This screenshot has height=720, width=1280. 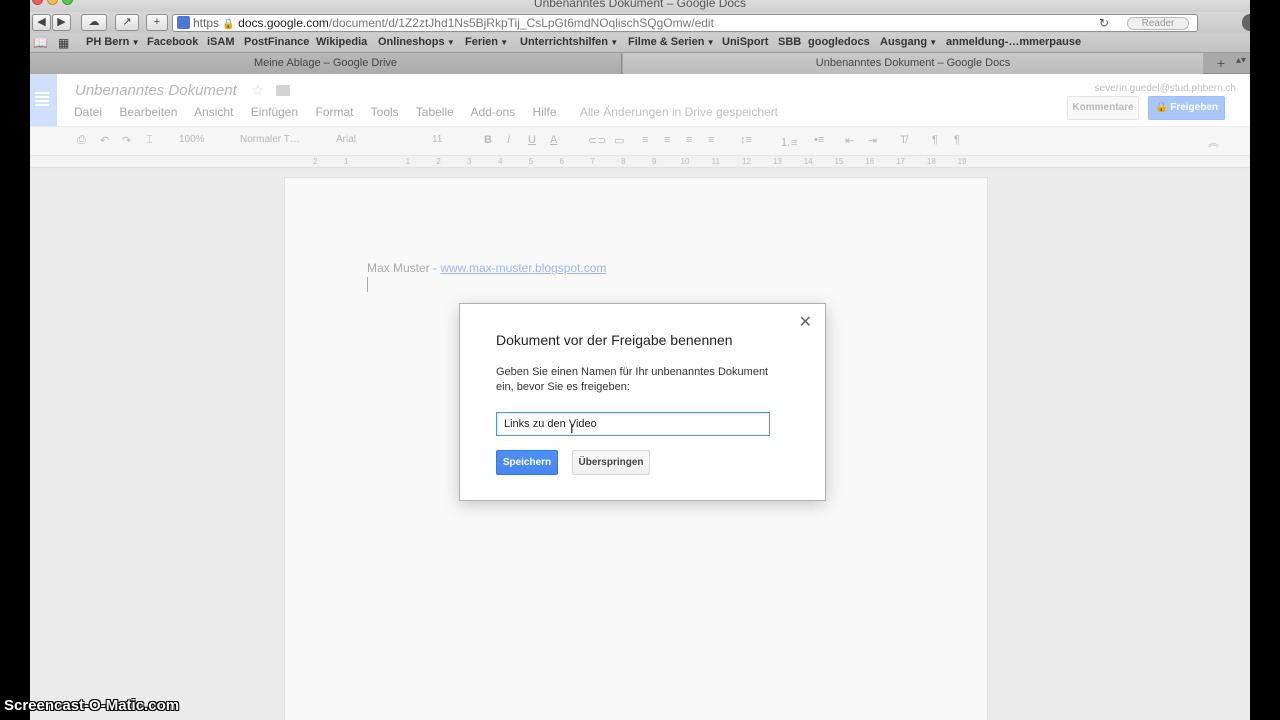 I want to click on dialog-title: Dokument vor der Freigabe benennen, so click(x=614, y=340).